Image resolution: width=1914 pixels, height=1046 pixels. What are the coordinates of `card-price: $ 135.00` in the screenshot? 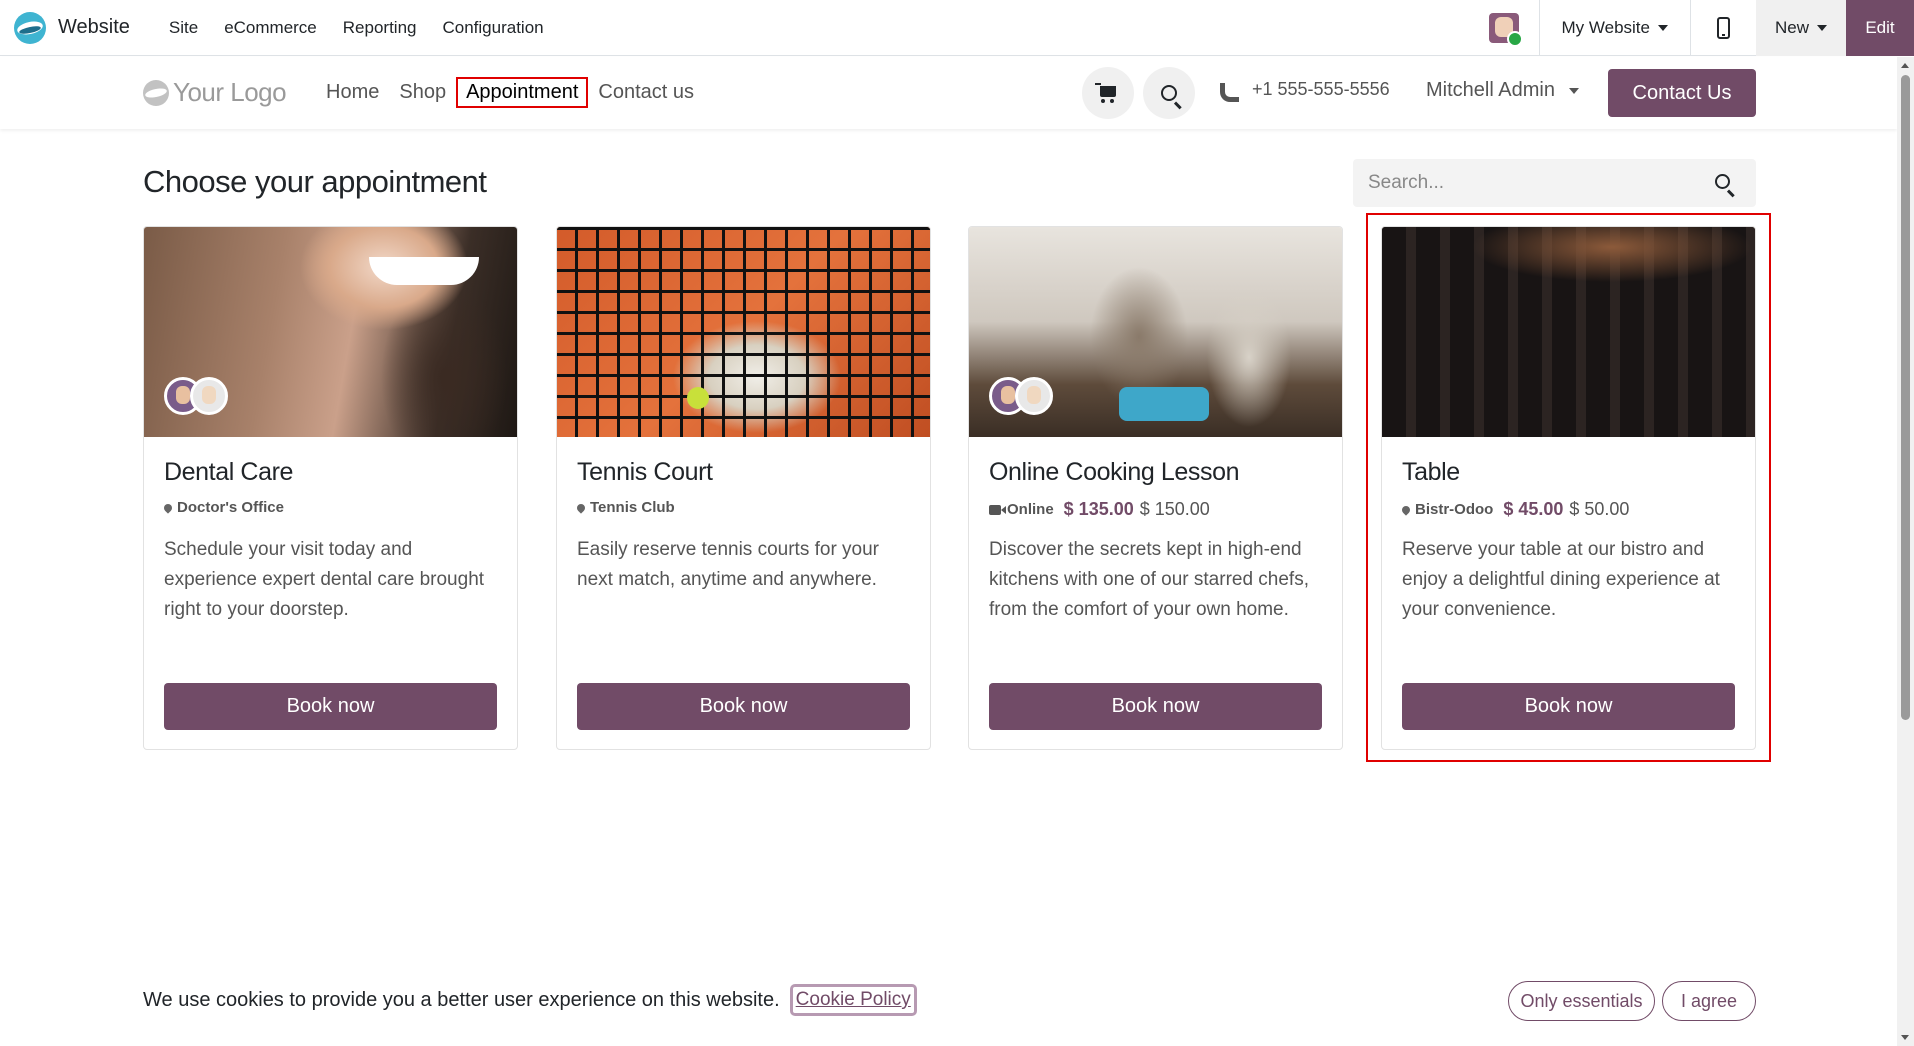 It's located at (1098, 509).